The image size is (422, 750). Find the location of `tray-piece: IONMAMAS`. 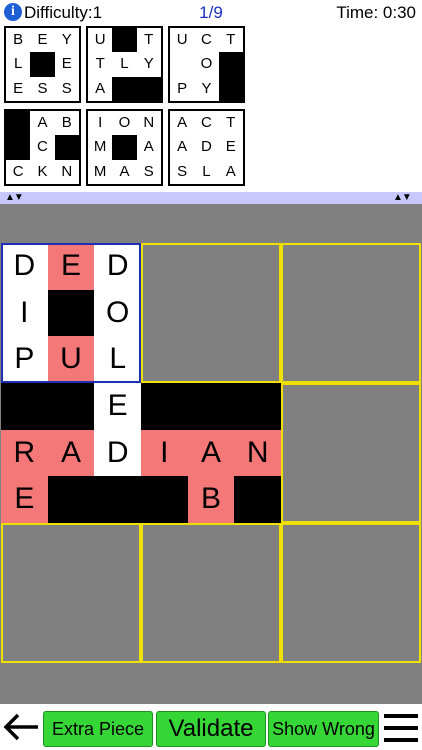

tray-piece: IONMAMAS is located at coordinates (124, 147).